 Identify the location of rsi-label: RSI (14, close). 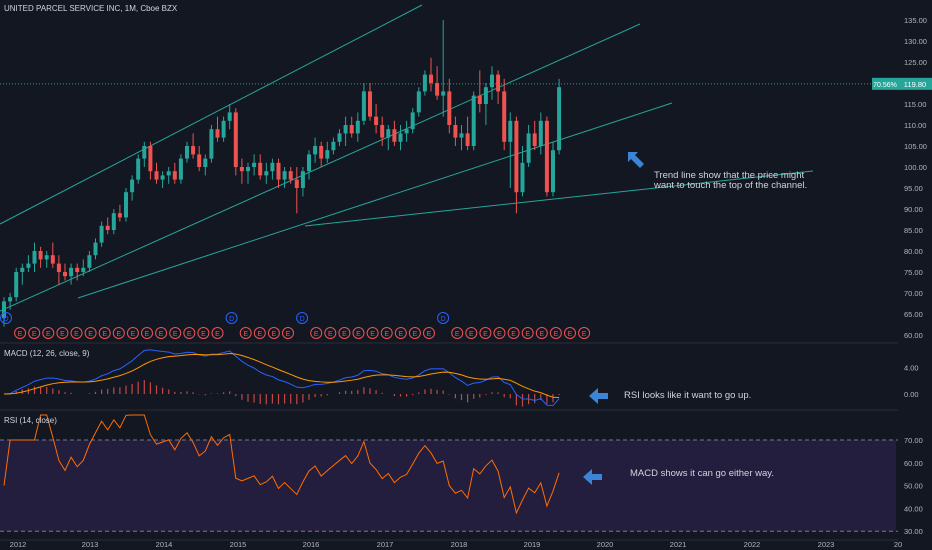
(30, 420).